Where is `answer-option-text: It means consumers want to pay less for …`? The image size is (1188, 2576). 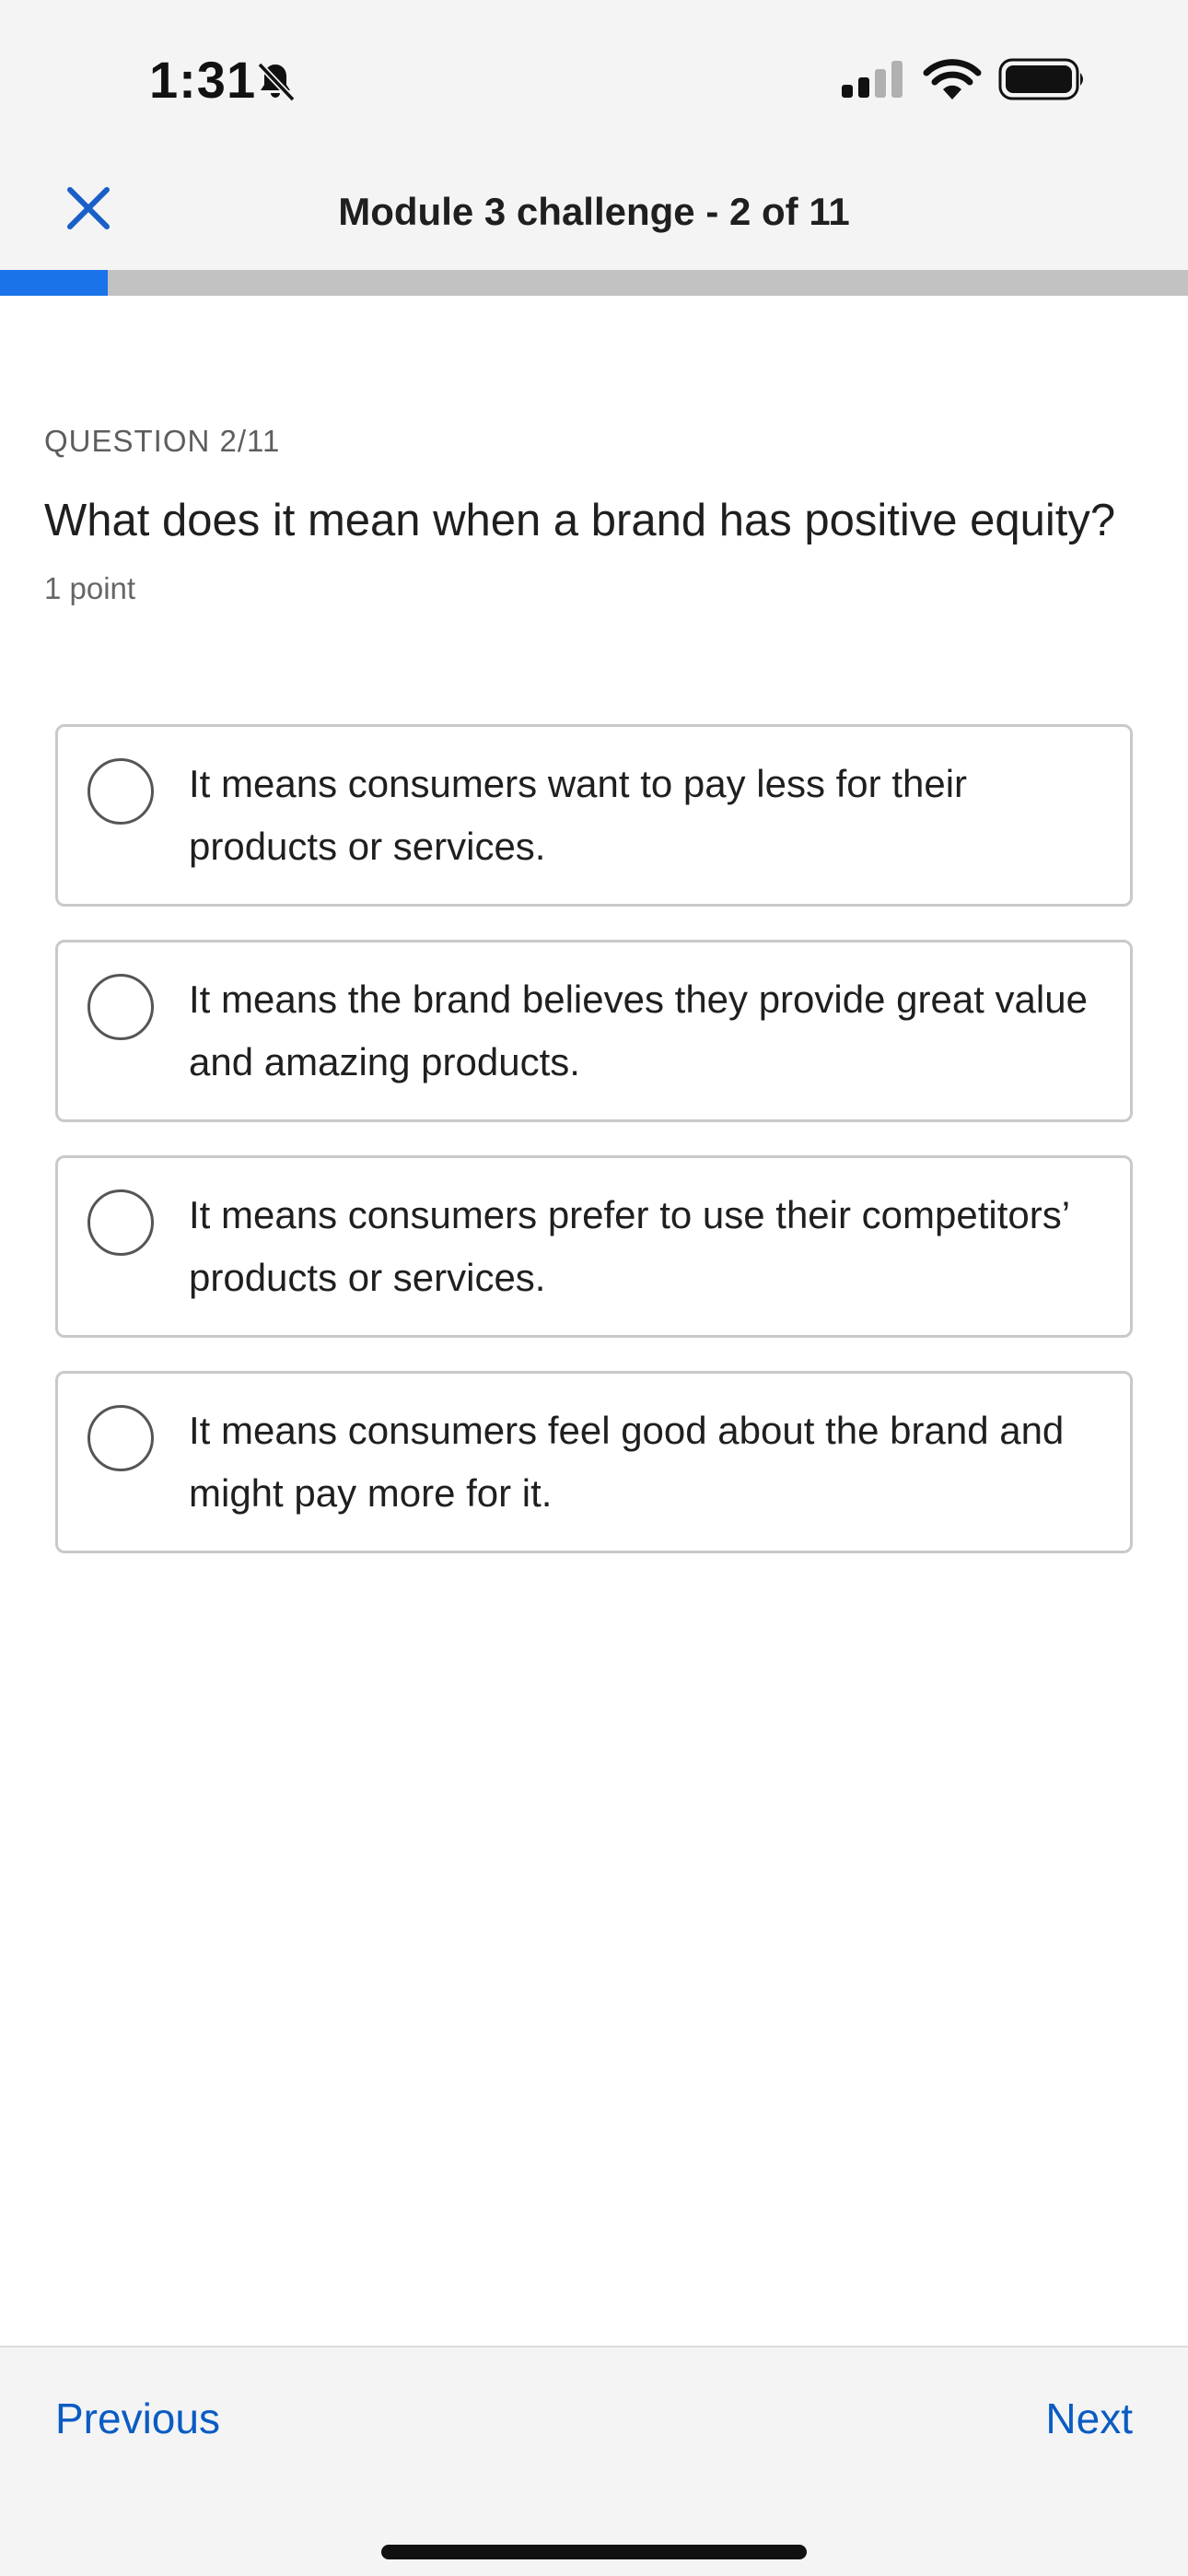 answer-option-text: It means consumers want to pay less for … is located at coordinates (578, 815).